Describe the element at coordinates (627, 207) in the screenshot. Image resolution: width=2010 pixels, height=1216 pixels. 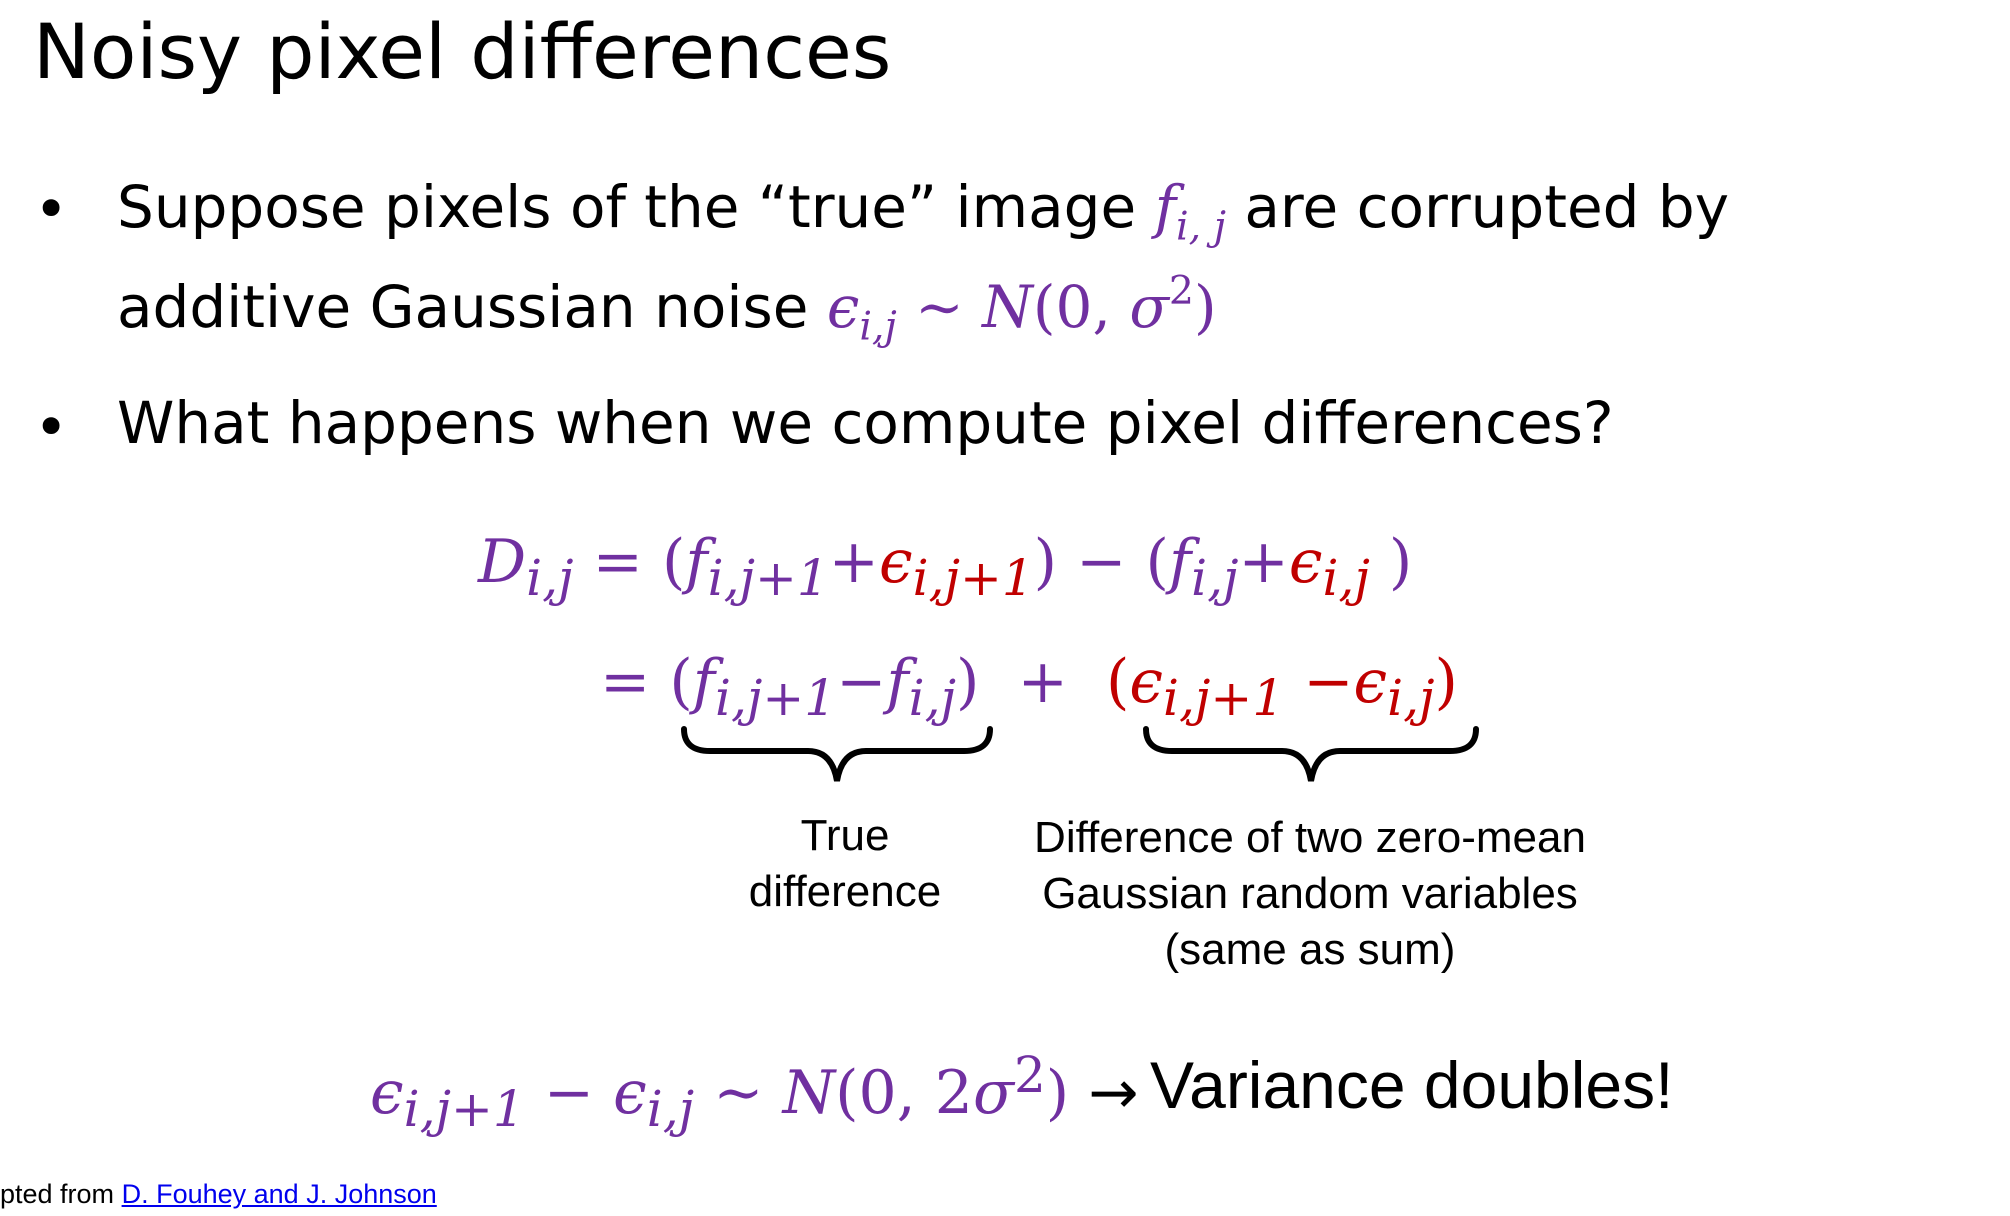
I see `bullet-1-text: Suppose pixels of the “true” image` at that location.